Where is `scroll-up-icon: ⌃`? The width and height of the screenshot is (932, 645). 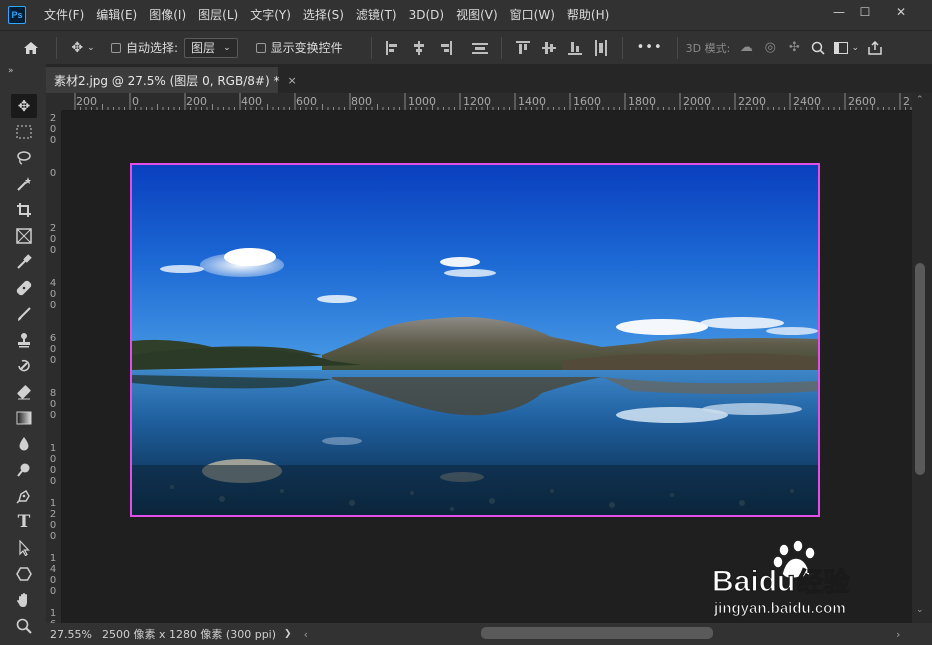 scroll-up-icon: ⌃ is located at coordinates (920, 100).